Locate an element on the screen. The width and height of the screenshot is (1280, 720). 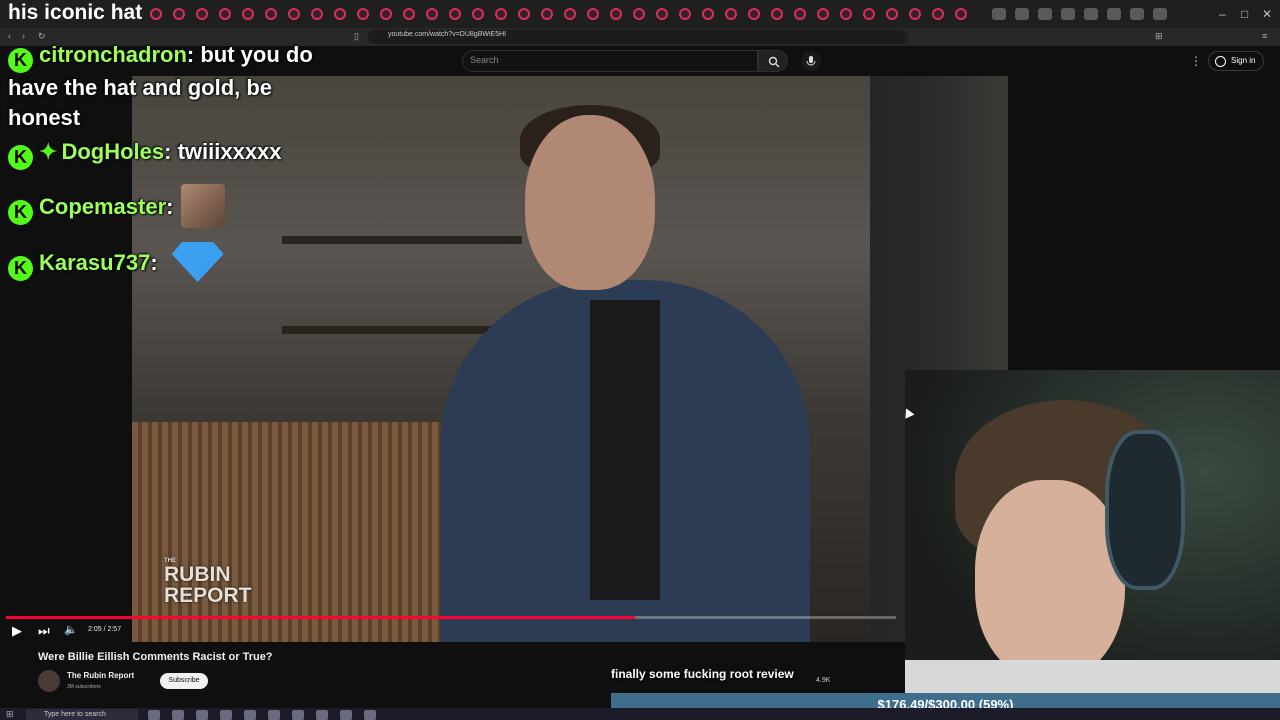
search-button is located at coordinates (773, 61).